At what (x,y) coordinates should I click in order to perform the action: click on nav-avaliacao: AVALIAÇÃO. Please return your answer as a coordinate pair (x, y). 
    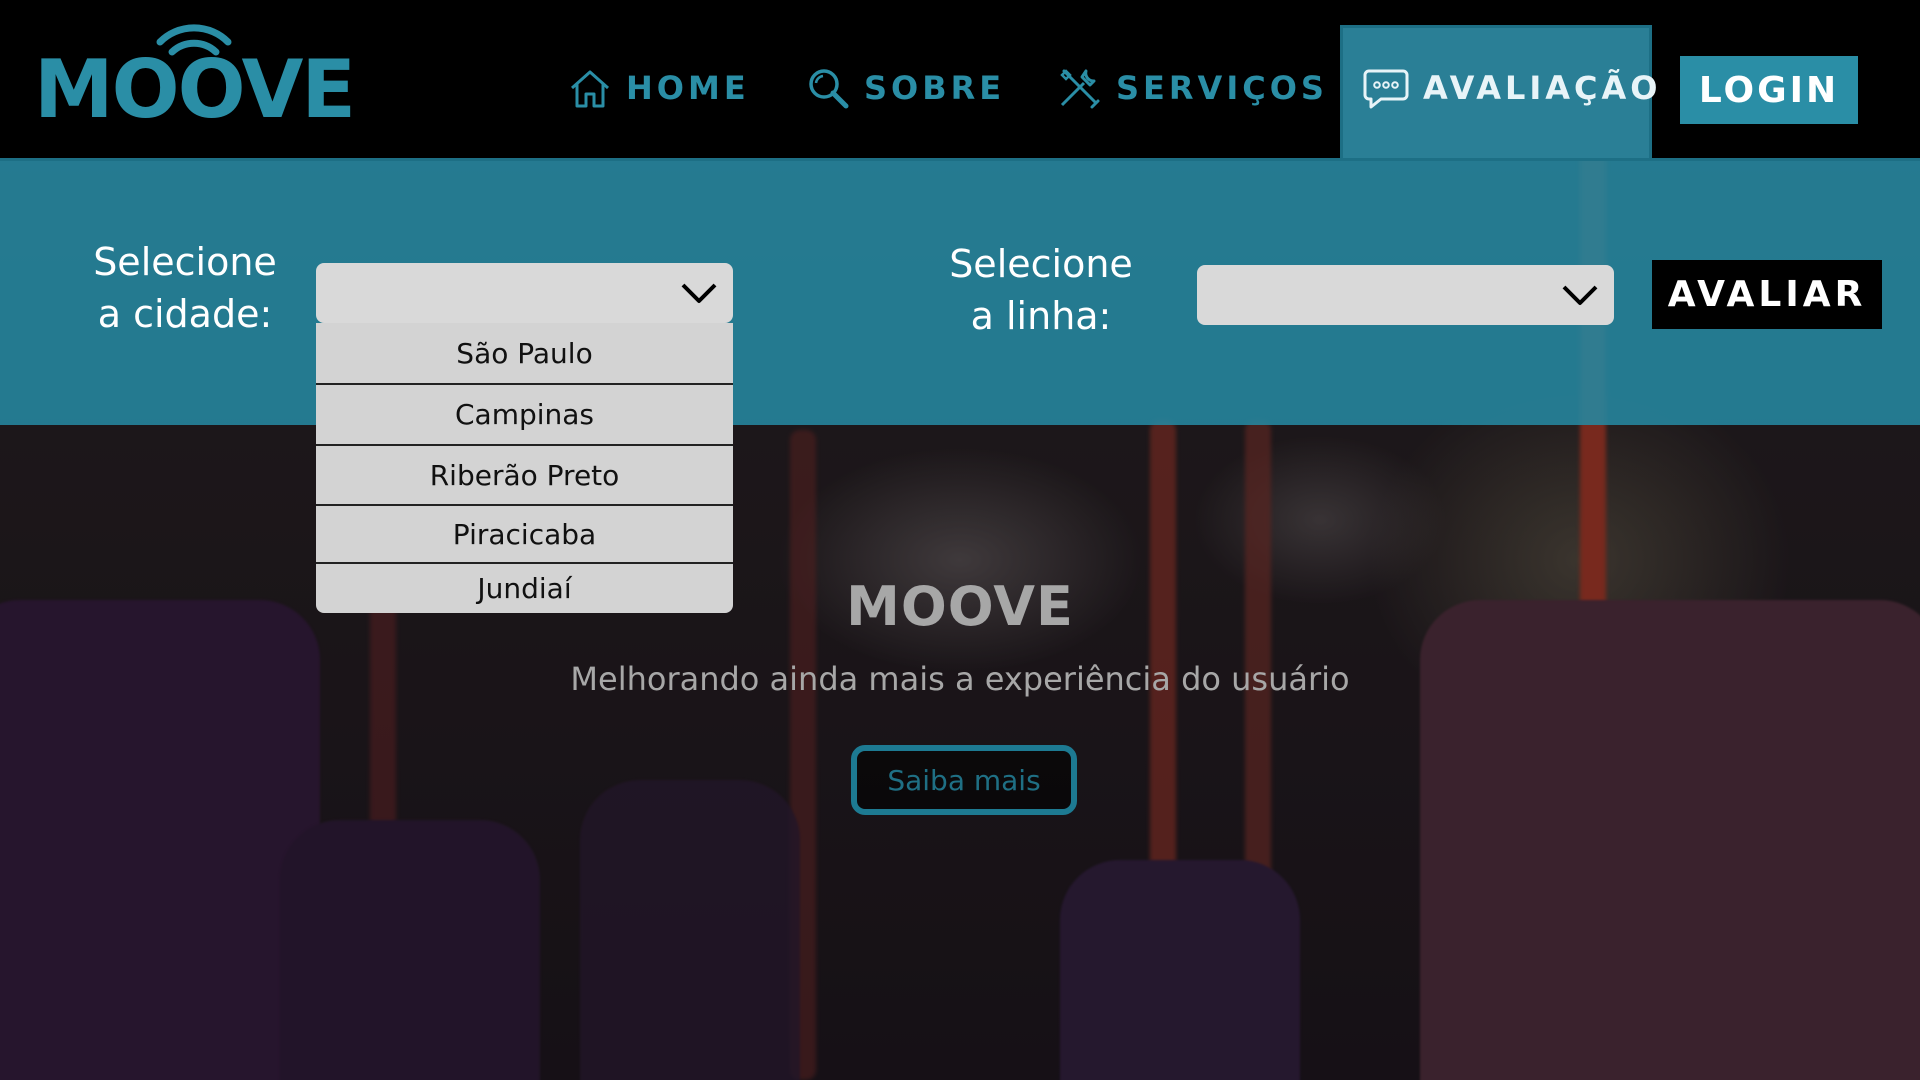
    Looking at the image, I should click on (1512, 88).